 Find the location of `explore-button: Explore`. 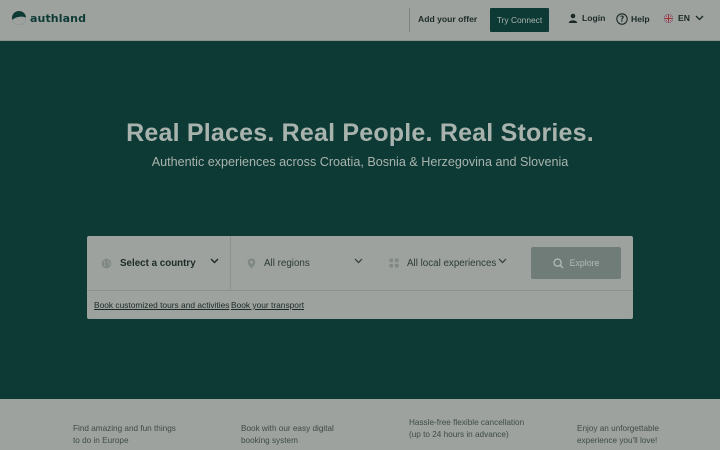

explore-button: Explore is located at coordinates (576, 263).